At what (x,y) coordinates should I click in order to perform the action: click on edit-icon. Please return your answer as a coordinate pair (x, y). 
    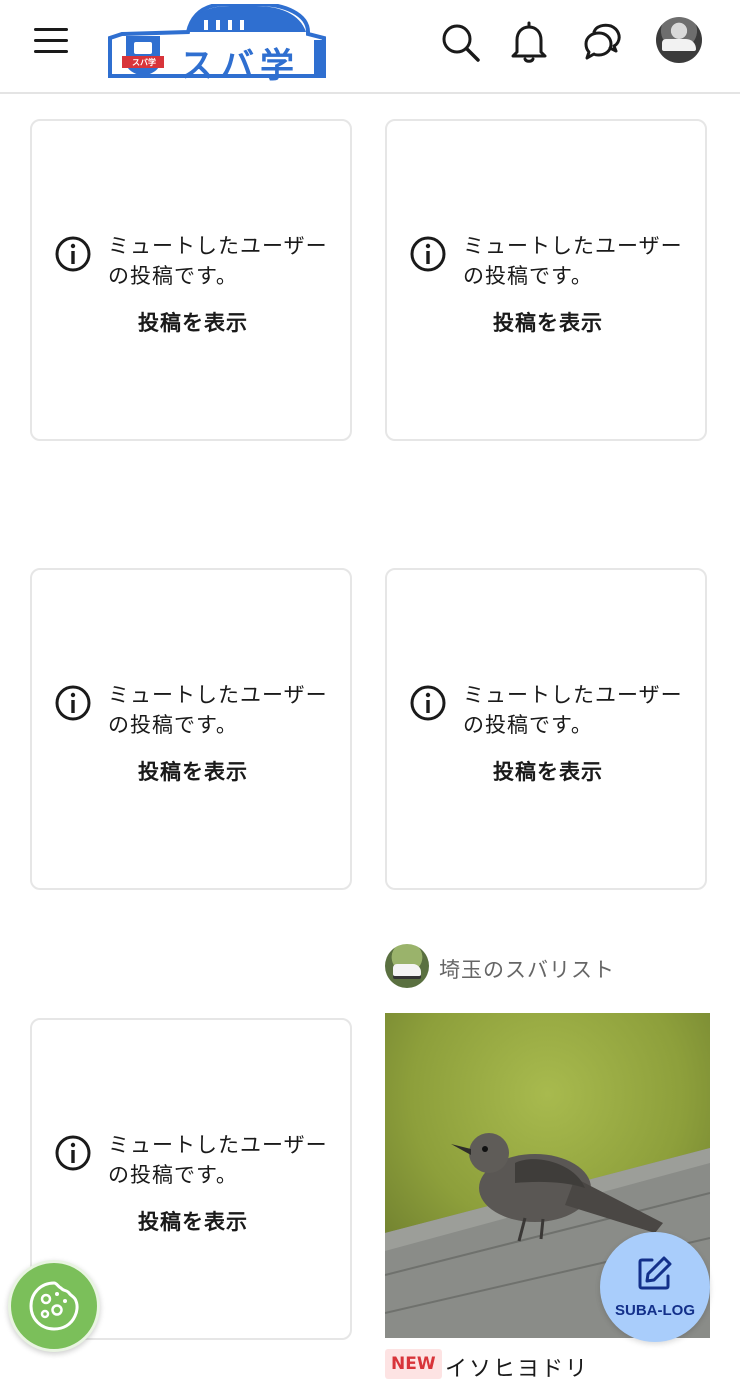
    Looking at the image, I should click on (655, 1273).